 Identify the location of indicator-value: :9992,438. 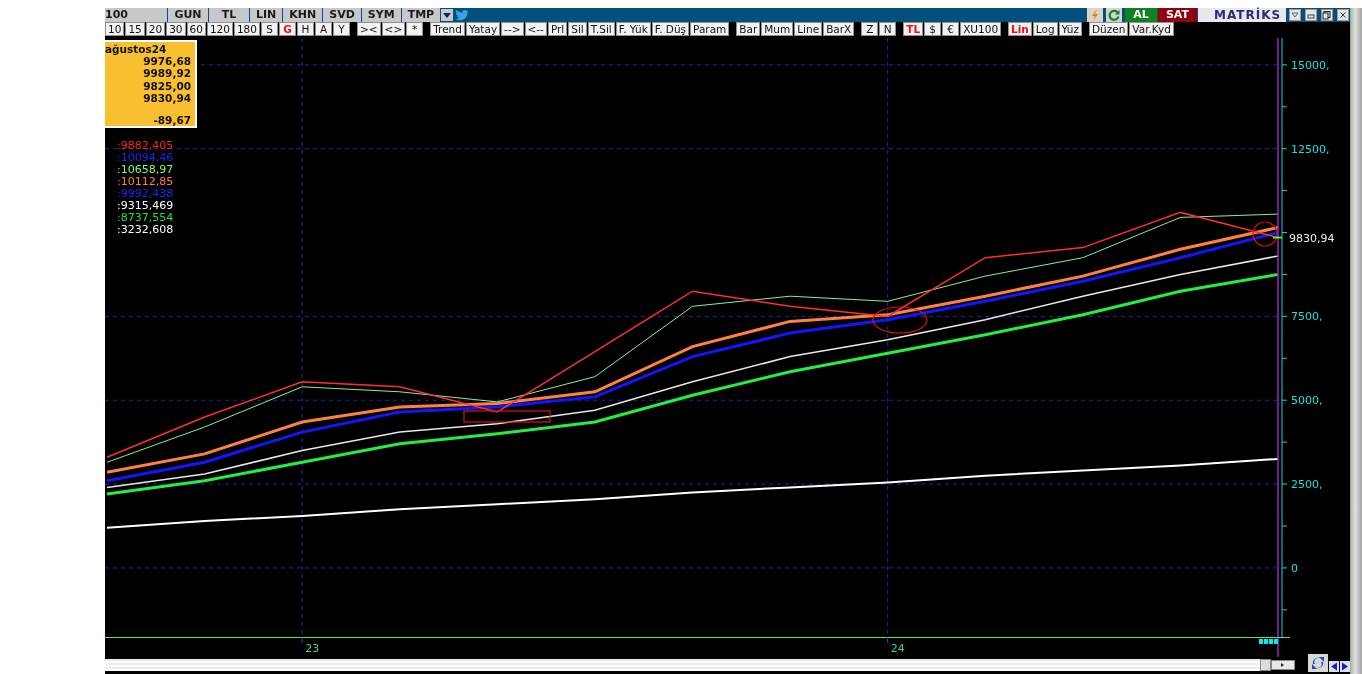
(145, 194).